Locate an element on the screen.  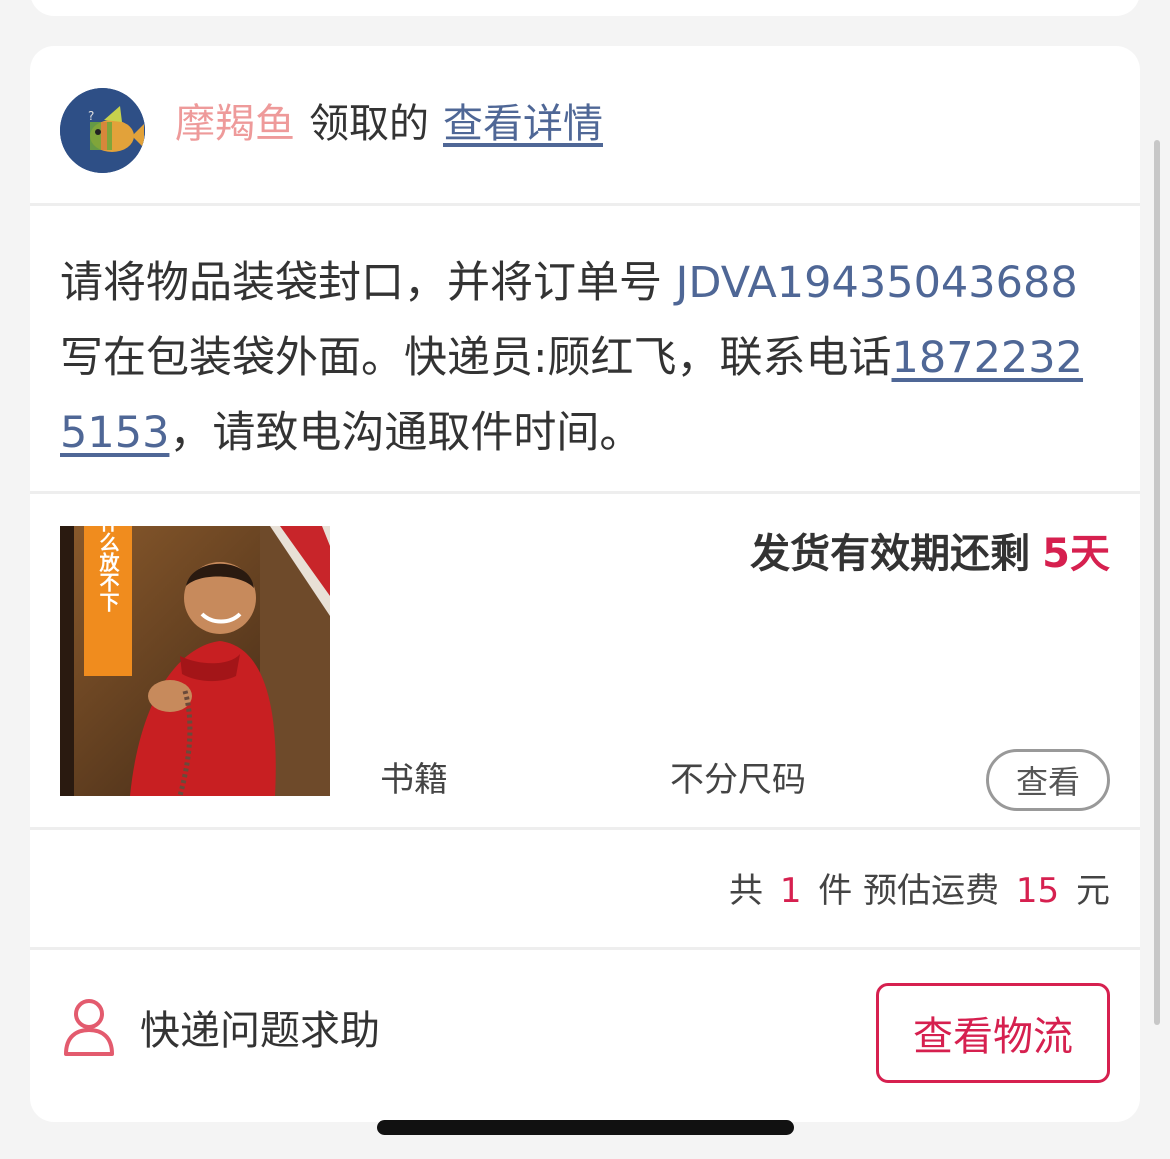
summary-line: 共 1 件 预估运费 15 元 is located at coordinates (916, 891).